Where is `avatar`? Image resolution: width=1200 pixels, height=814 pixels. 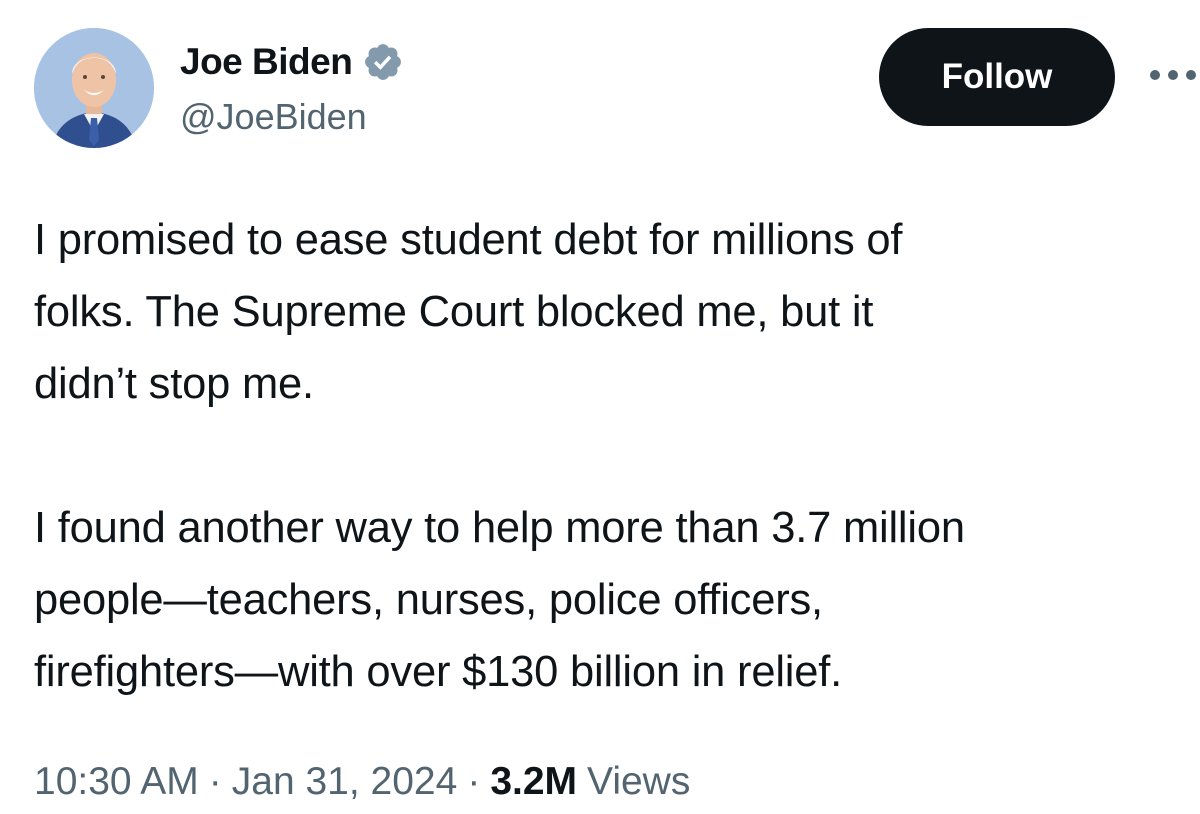
avatar is located at coordinates (94, 88).